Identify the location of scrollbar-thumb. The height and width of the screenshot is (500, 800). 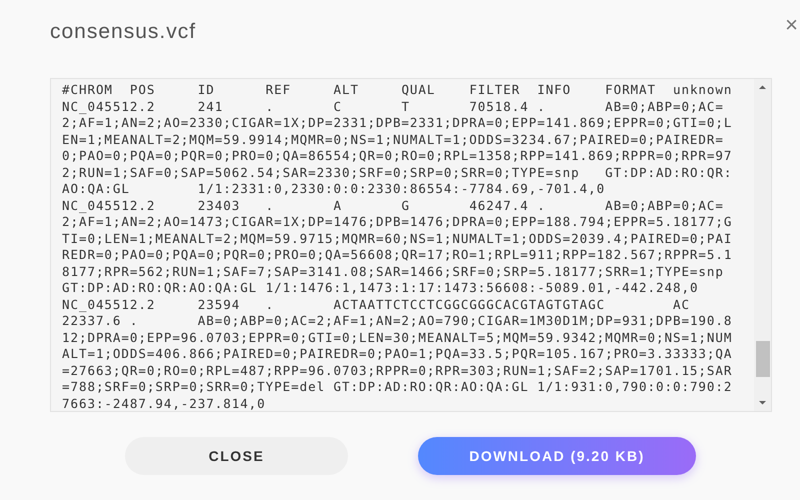
(763, 359).